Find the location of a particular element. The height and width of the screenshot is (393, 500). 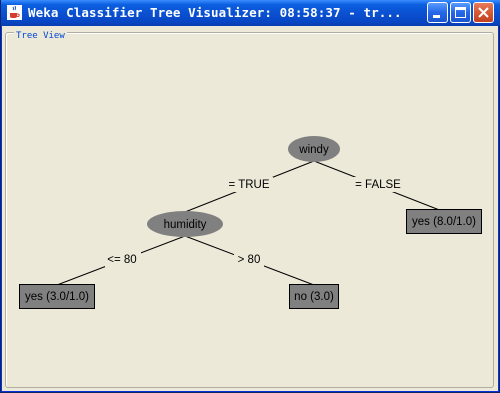

leaf-label-yes-3: yes (3.0/1.0) is located at coordinates (57, 297).